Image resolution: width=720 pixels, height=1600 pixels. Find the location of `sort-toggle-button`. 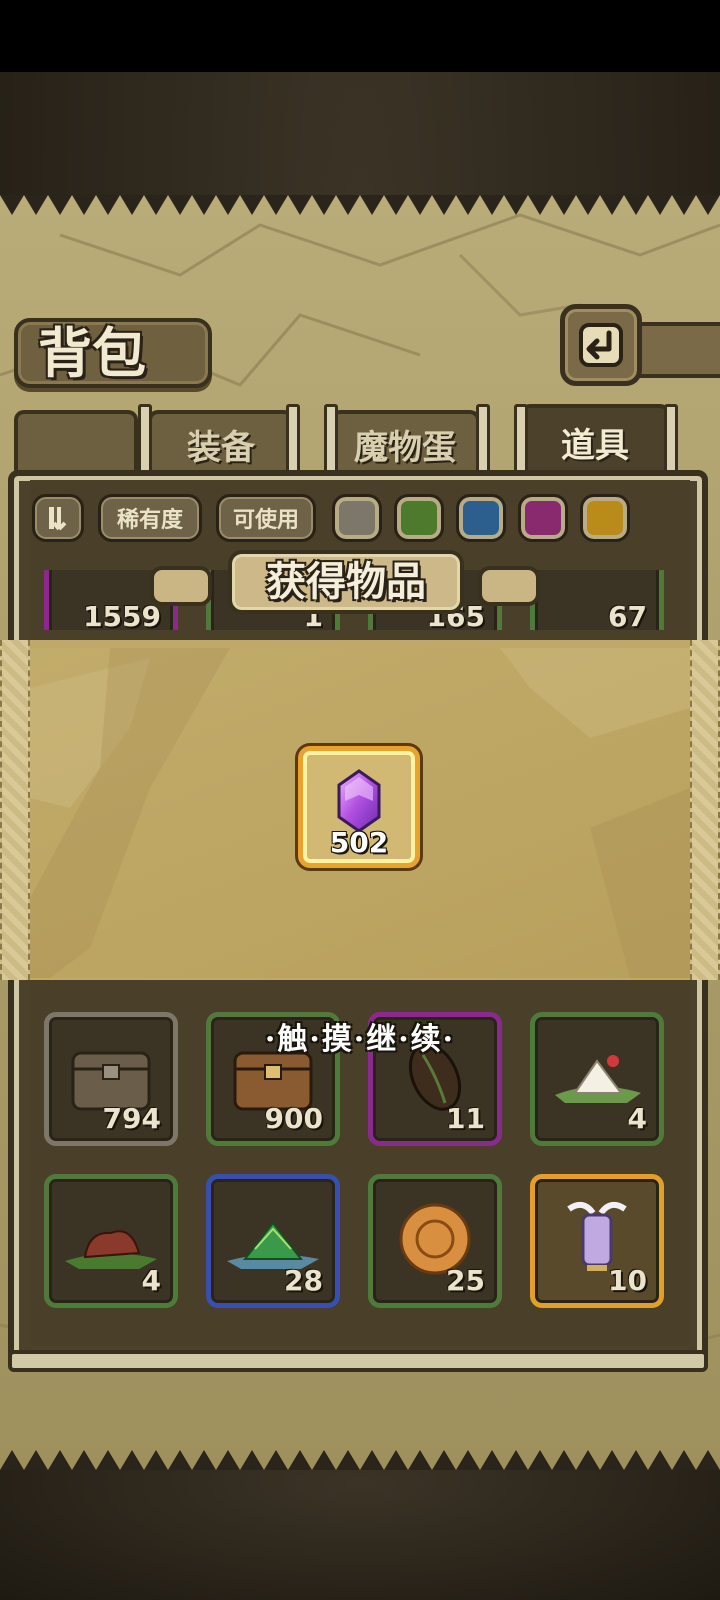

sort-toggle-button is located at coordinates (58, 518).